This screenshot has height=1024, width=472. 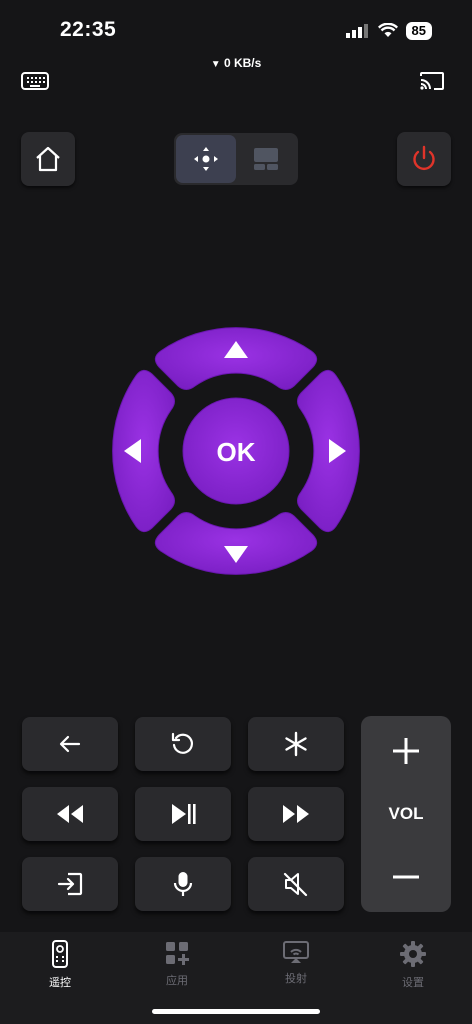 What do you see at coordinates (242, 63) in the screenshot?
I see `network-speed-value: 0 KB/s` at bounding box center [242, 63].